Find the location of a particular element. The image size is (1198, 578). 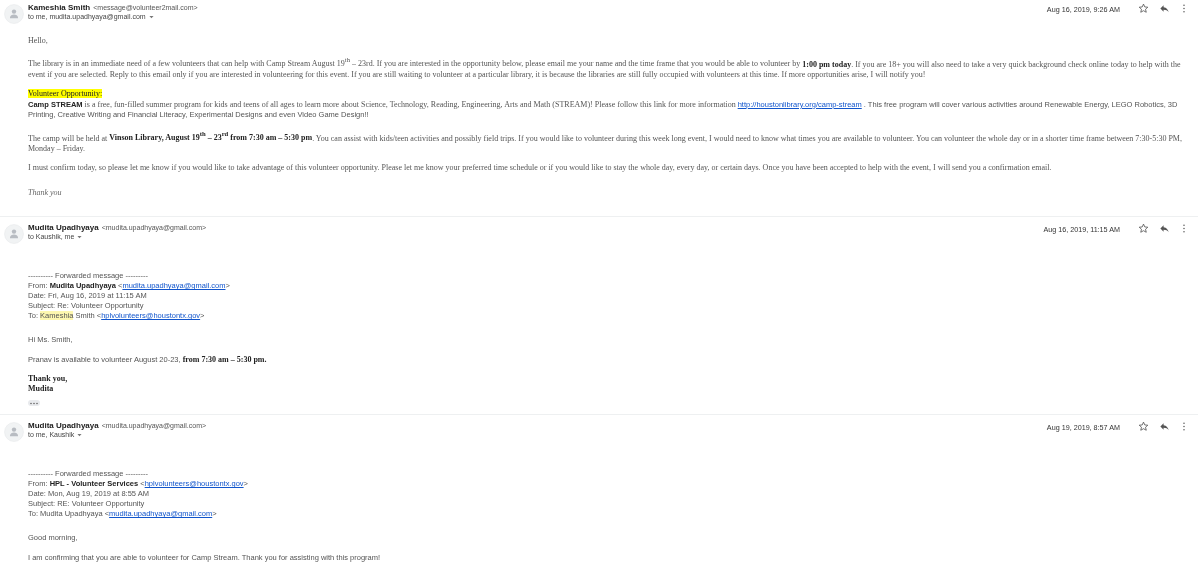

dots-icon is located at coordinates (34, 403).